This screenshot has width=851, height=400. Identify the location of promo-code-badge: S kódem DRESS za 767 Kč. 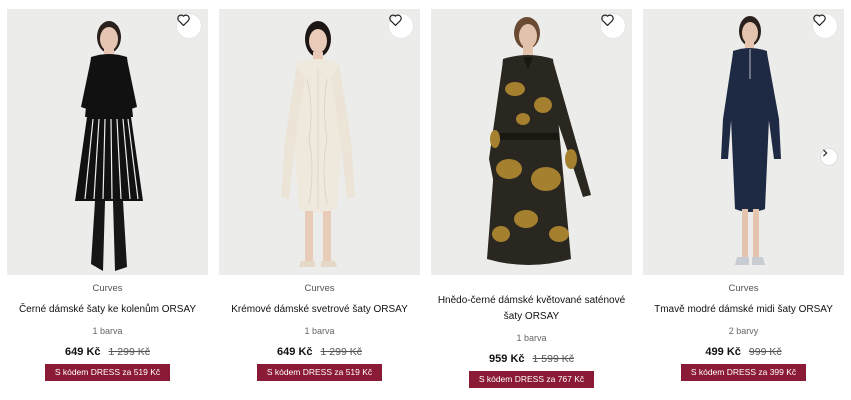
(531, 379).